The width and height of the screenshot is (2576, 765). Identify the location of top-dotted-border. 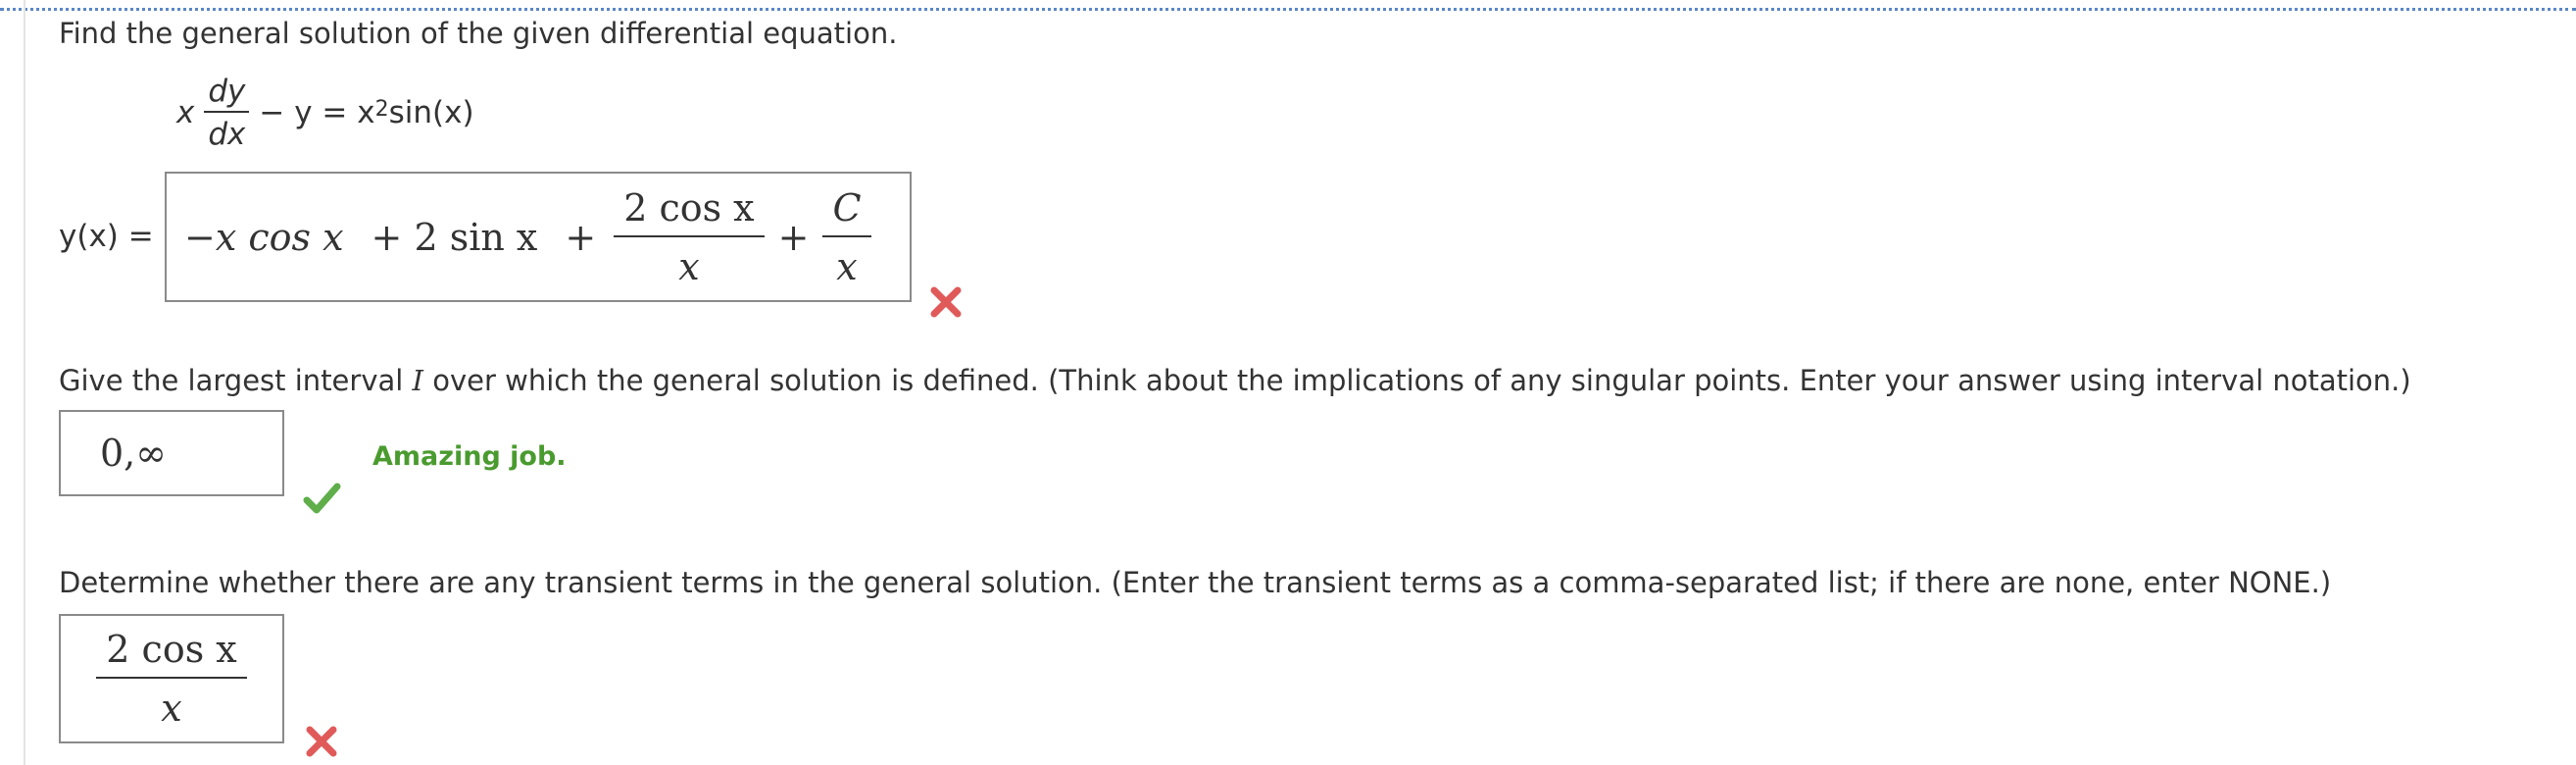
(1288, 9).